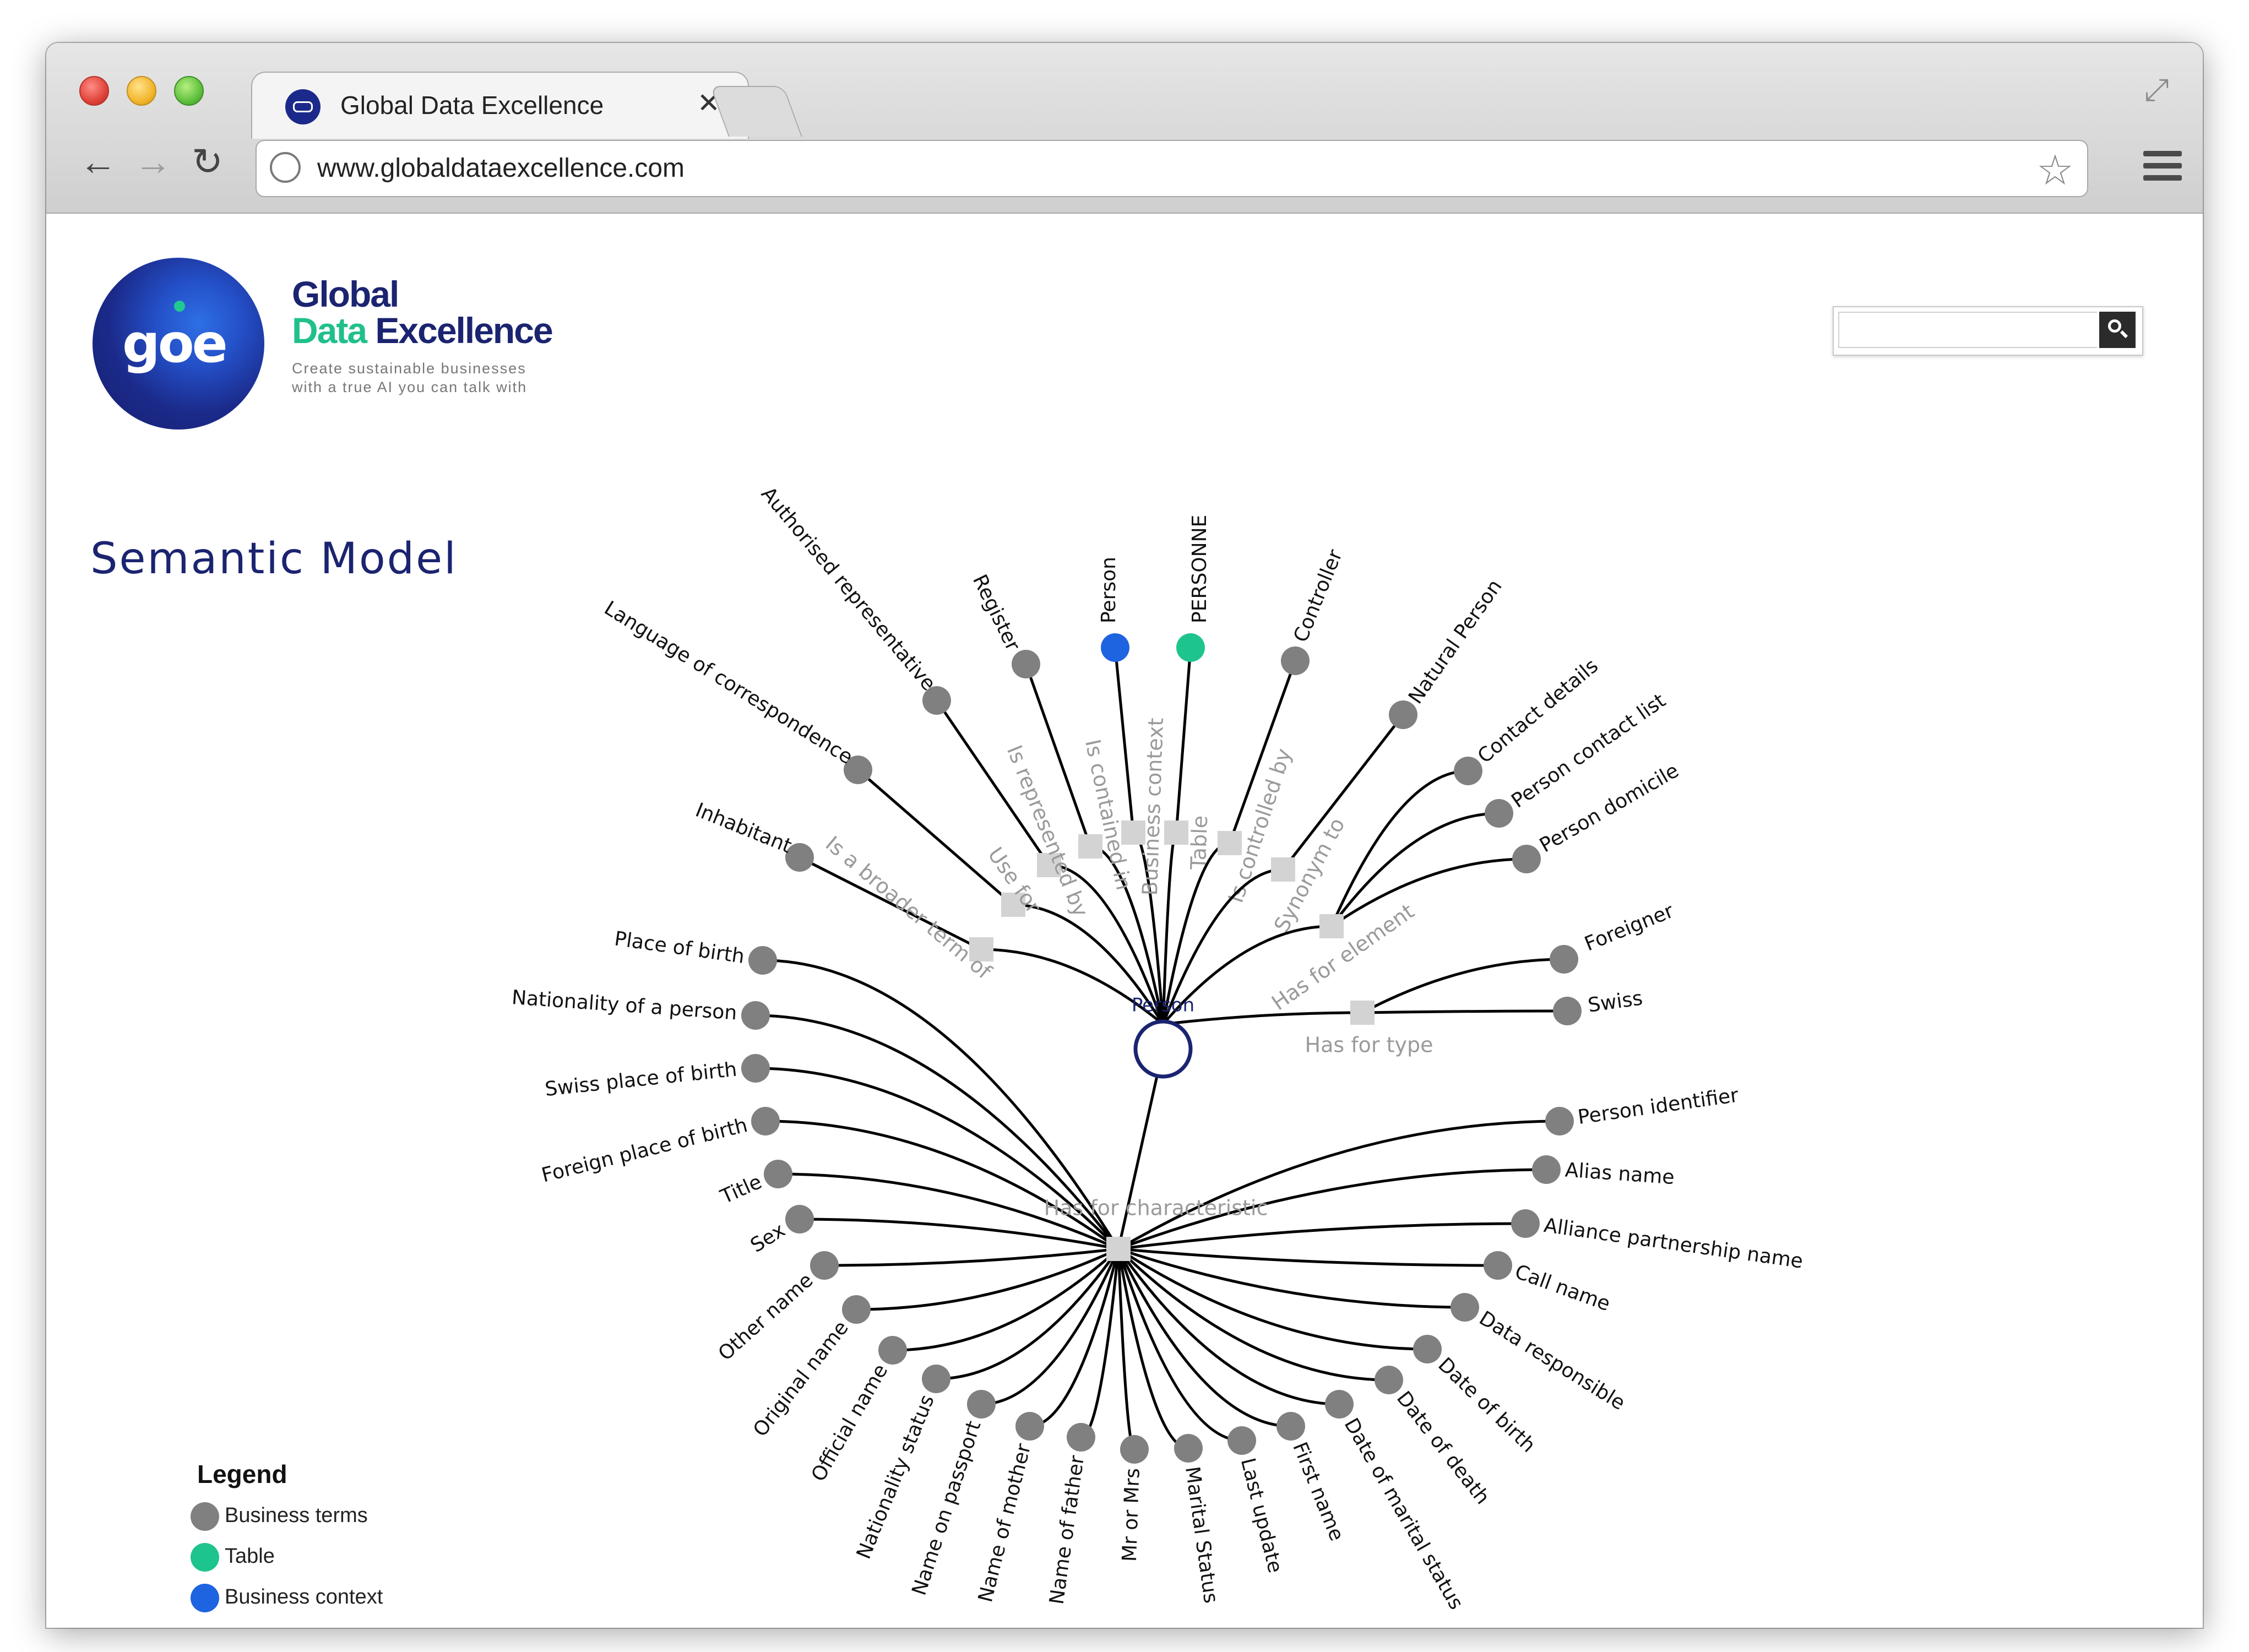 The height and width of the screenshot is (1652, 2249). I want to click on node-label-marital-status: Marital Status, so click(1201, 1535).